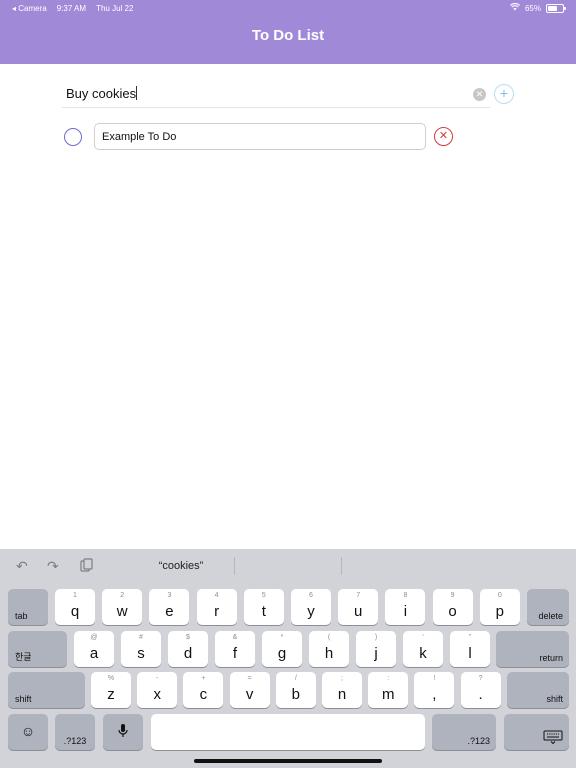 Image resolution: width=576 pixels, height=768 pixels. Describe the element at coordinates (235, 649) in the screenshot. I see `key-f: & f` at that location.